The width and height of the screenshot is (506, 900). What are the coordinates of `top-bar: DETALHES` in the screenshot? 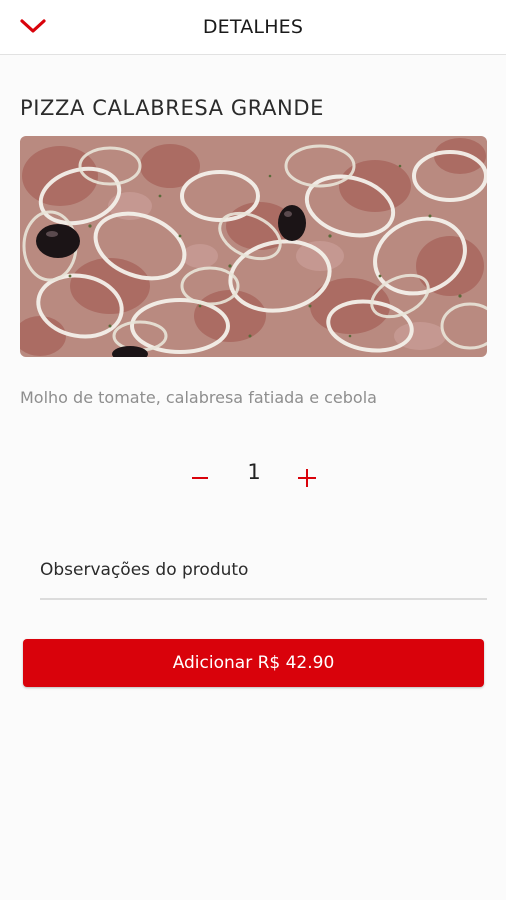 It's located at (253, 27).